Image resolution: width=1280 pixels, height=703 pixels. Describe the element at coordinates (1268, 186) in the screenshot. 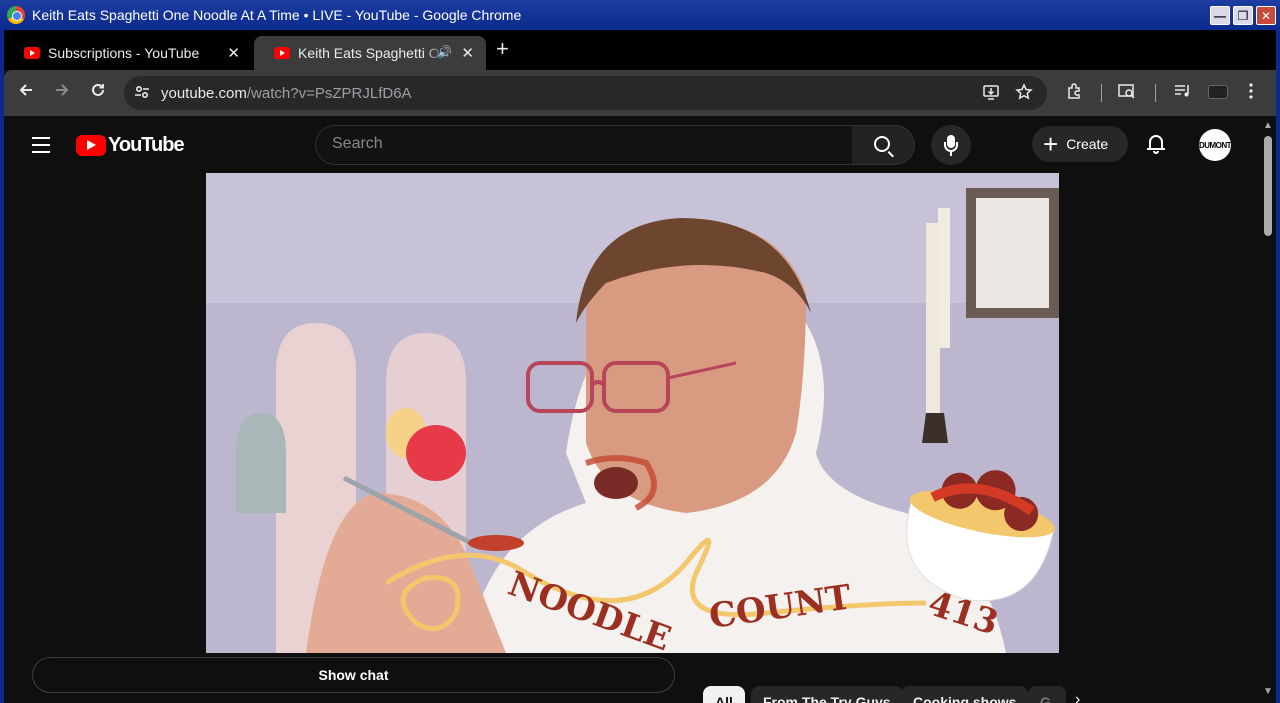

I see `scrollbar-thumb` at that location.